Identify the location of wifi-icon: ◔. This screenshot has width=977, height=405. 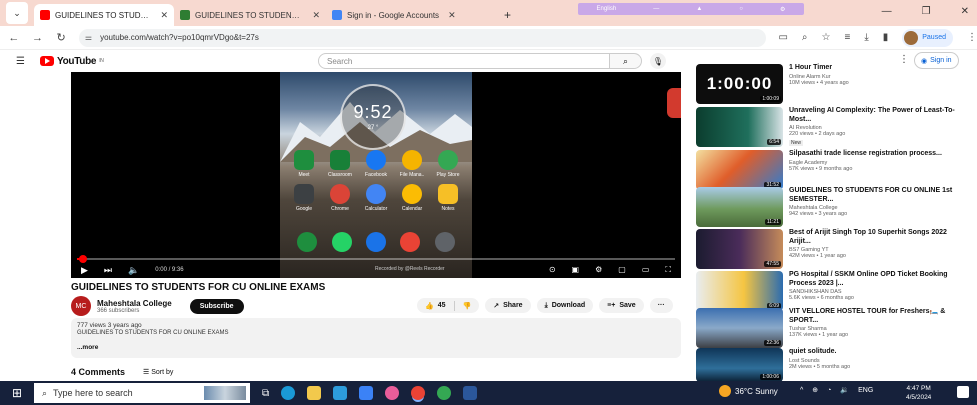
(829, 390).